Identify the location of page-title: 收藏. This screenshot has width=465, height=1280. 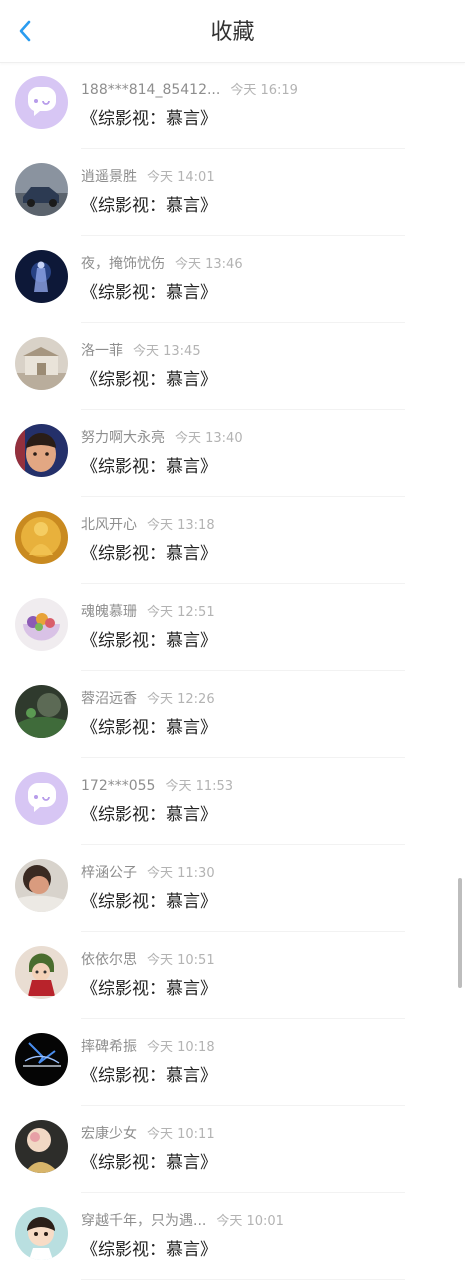
(232, 32).